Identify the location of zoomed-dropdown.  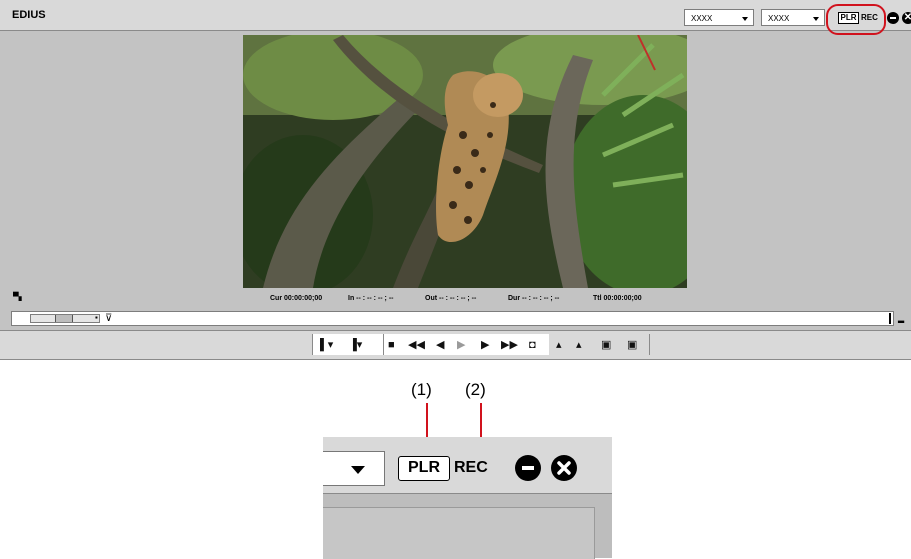
(354, 468).